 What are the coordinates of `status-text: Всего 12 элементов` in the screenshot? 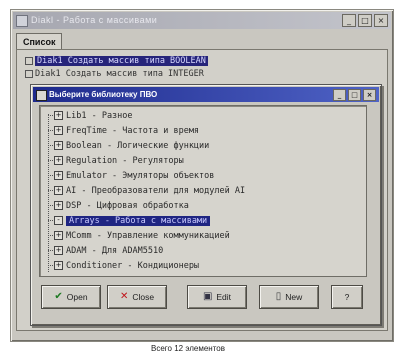 It's located at (188, 348).